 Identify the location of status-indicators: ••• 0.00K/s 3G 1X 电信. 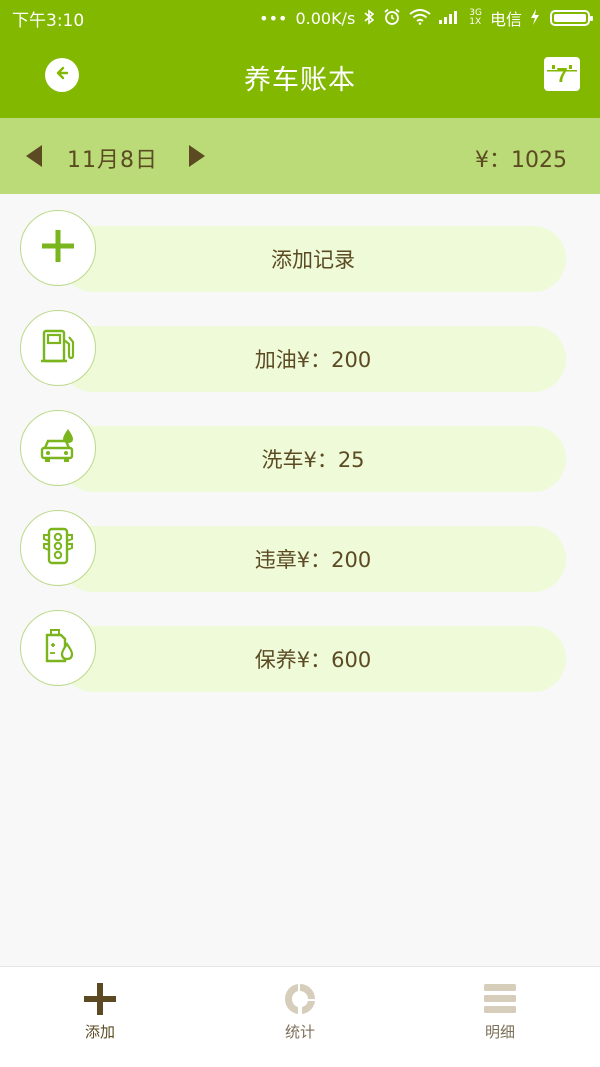
(426, 18).